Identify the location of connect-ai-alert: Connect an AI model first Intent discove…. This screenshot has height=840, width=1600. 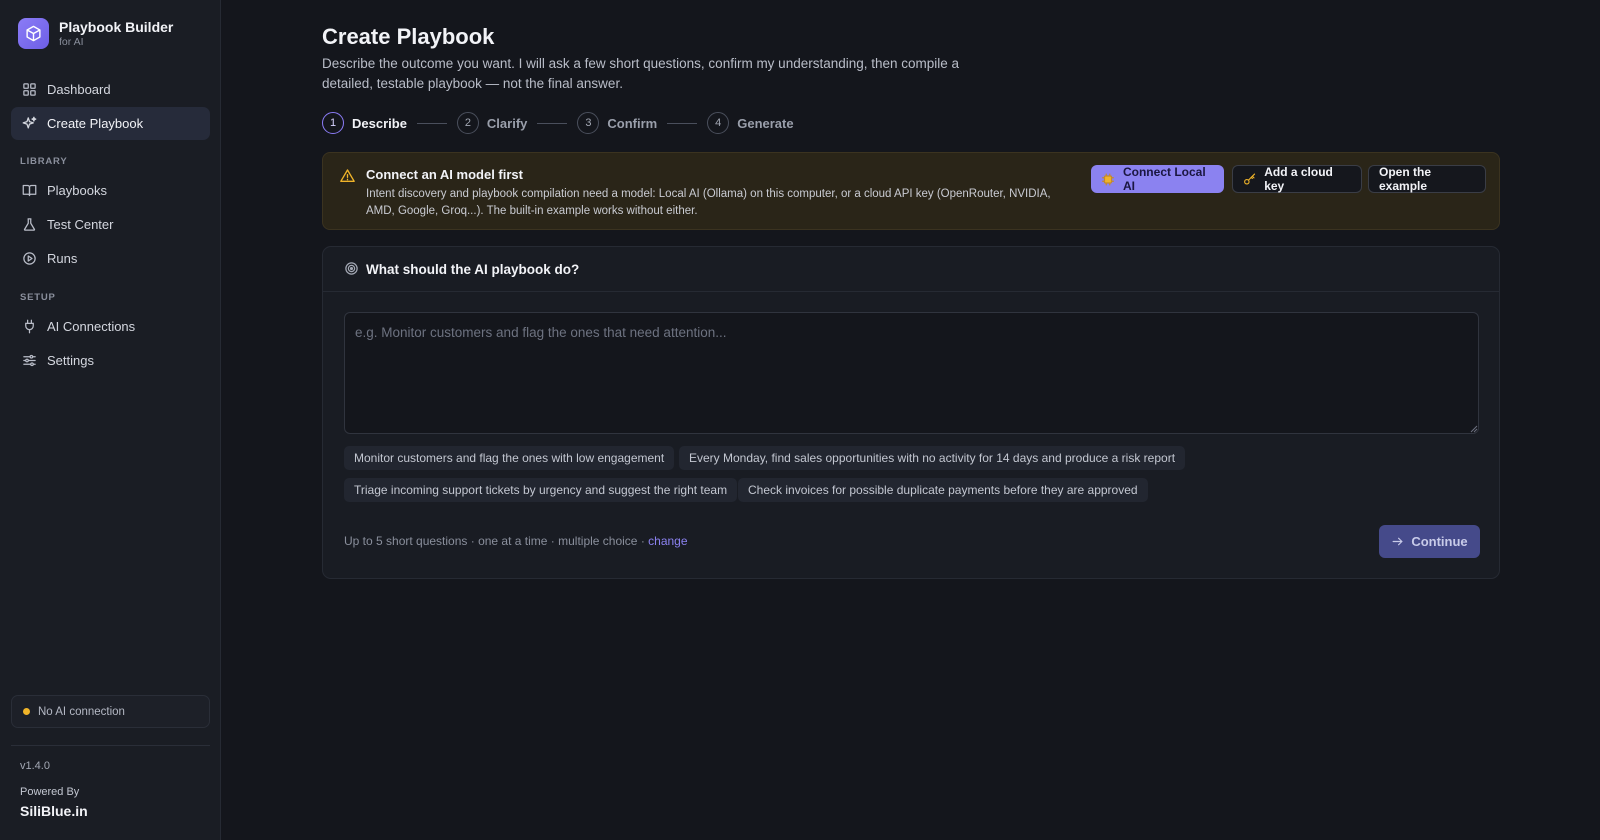
(911, 191).